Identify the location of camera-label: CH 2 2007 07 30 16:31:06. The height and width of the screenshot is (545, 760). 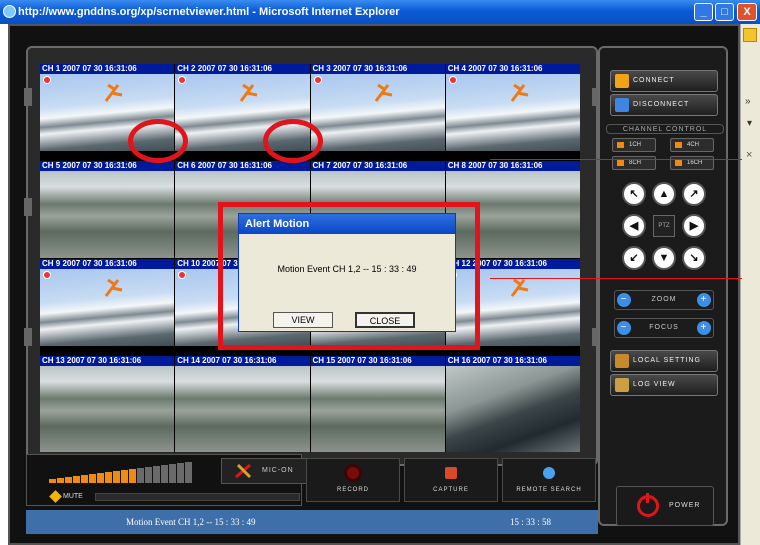
(242, 69).